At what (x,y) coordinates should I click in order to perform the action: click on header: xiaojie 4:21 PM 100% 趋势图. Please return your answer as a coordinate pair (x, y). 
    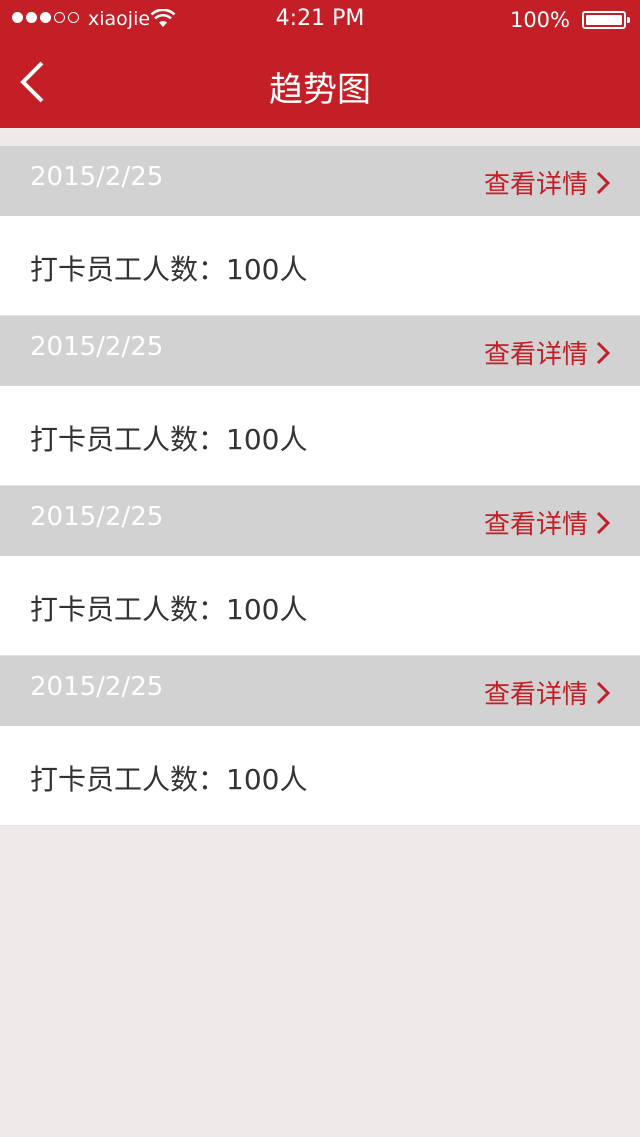
    Looking at the image, I should click on (320, 64).